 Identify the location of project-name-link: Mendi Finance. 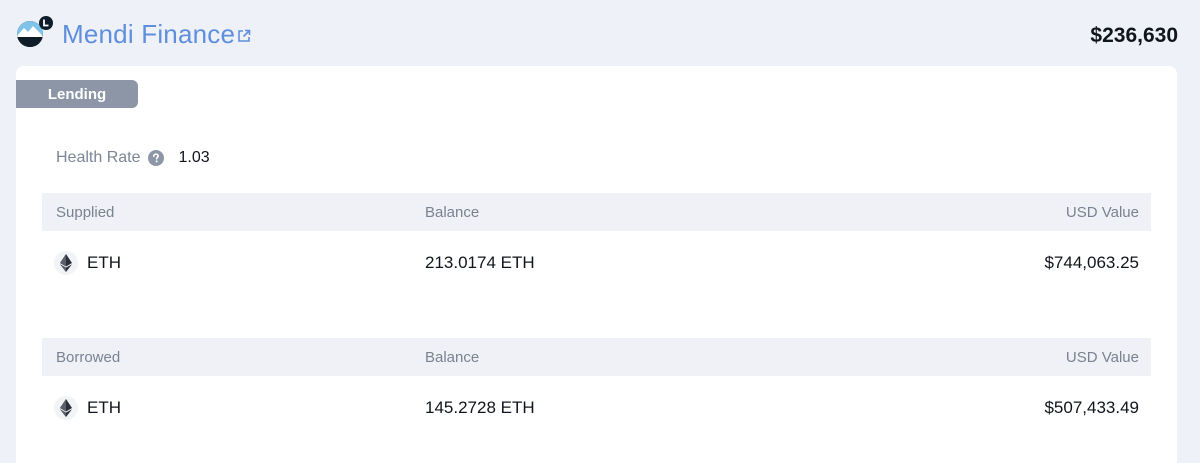
(148, 34).